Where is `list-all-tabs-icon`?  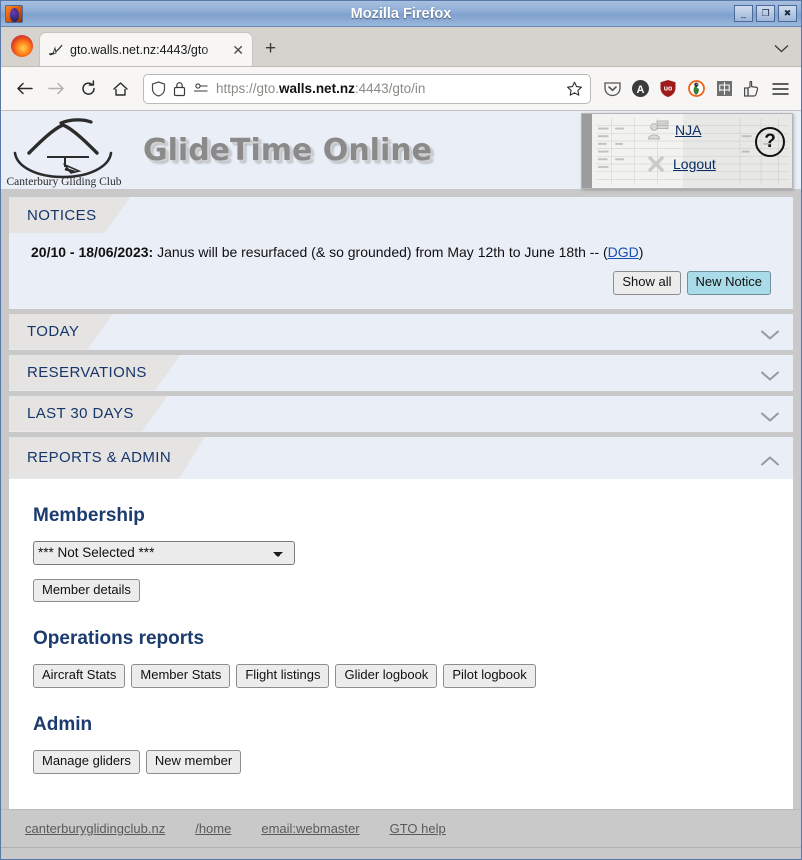
list-all-tabs-icon is located at coordinates (781, 48).